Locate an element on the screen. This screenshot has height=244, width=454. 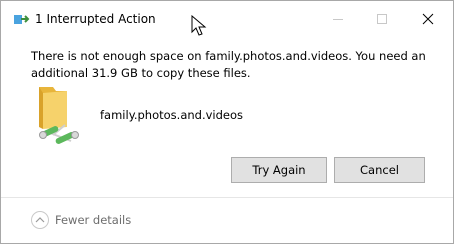
folder-network-icon is located at coordinates (59, 115).